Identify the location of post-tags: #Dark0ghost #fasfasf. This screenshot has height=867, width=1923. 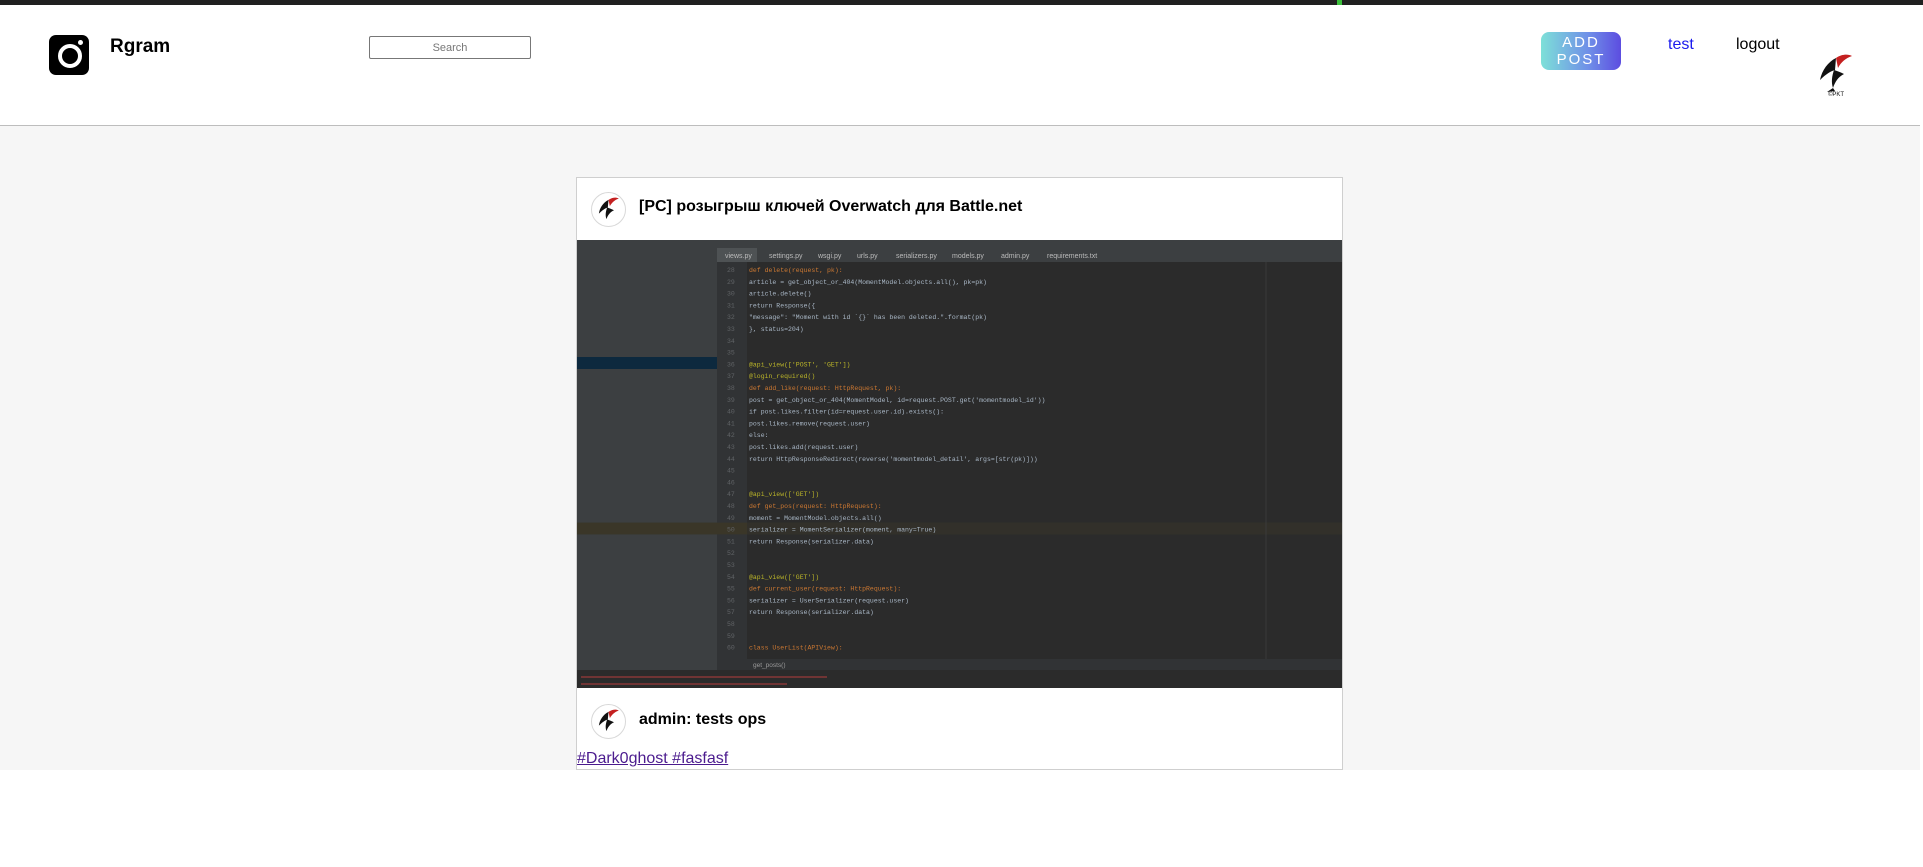
(652, 759).